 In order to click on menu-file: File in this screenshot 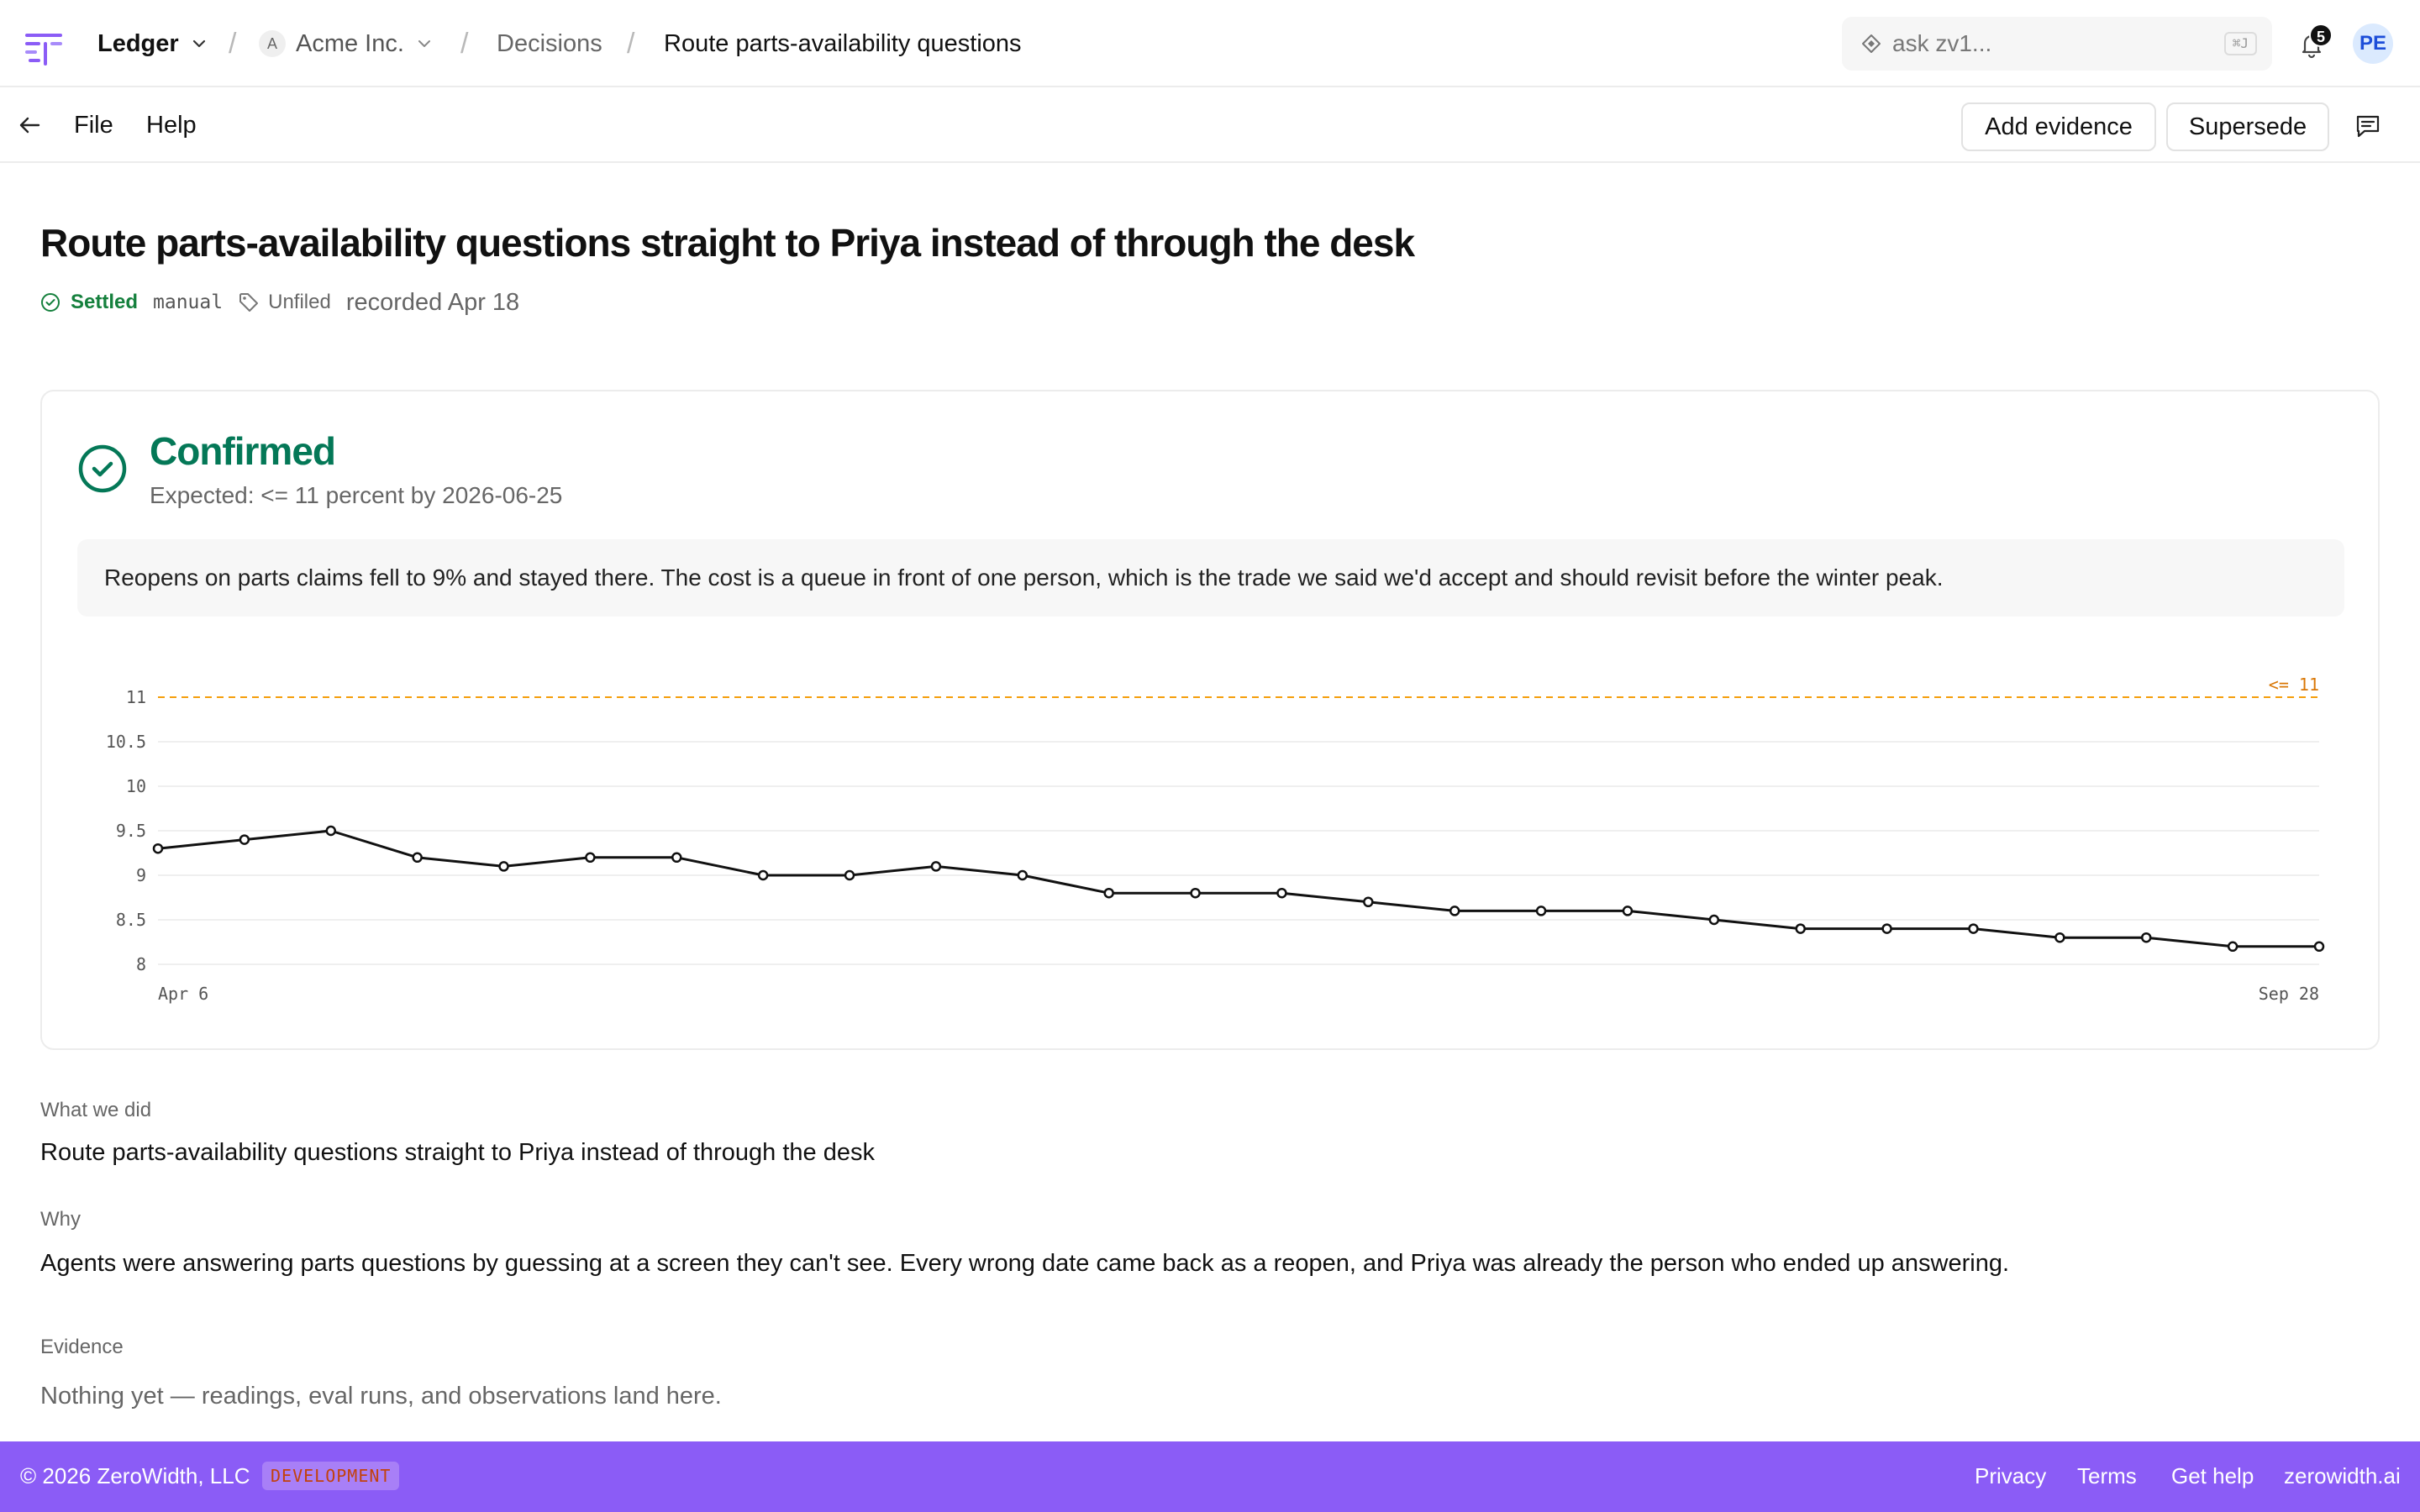, I will do `click(94, 125)`.